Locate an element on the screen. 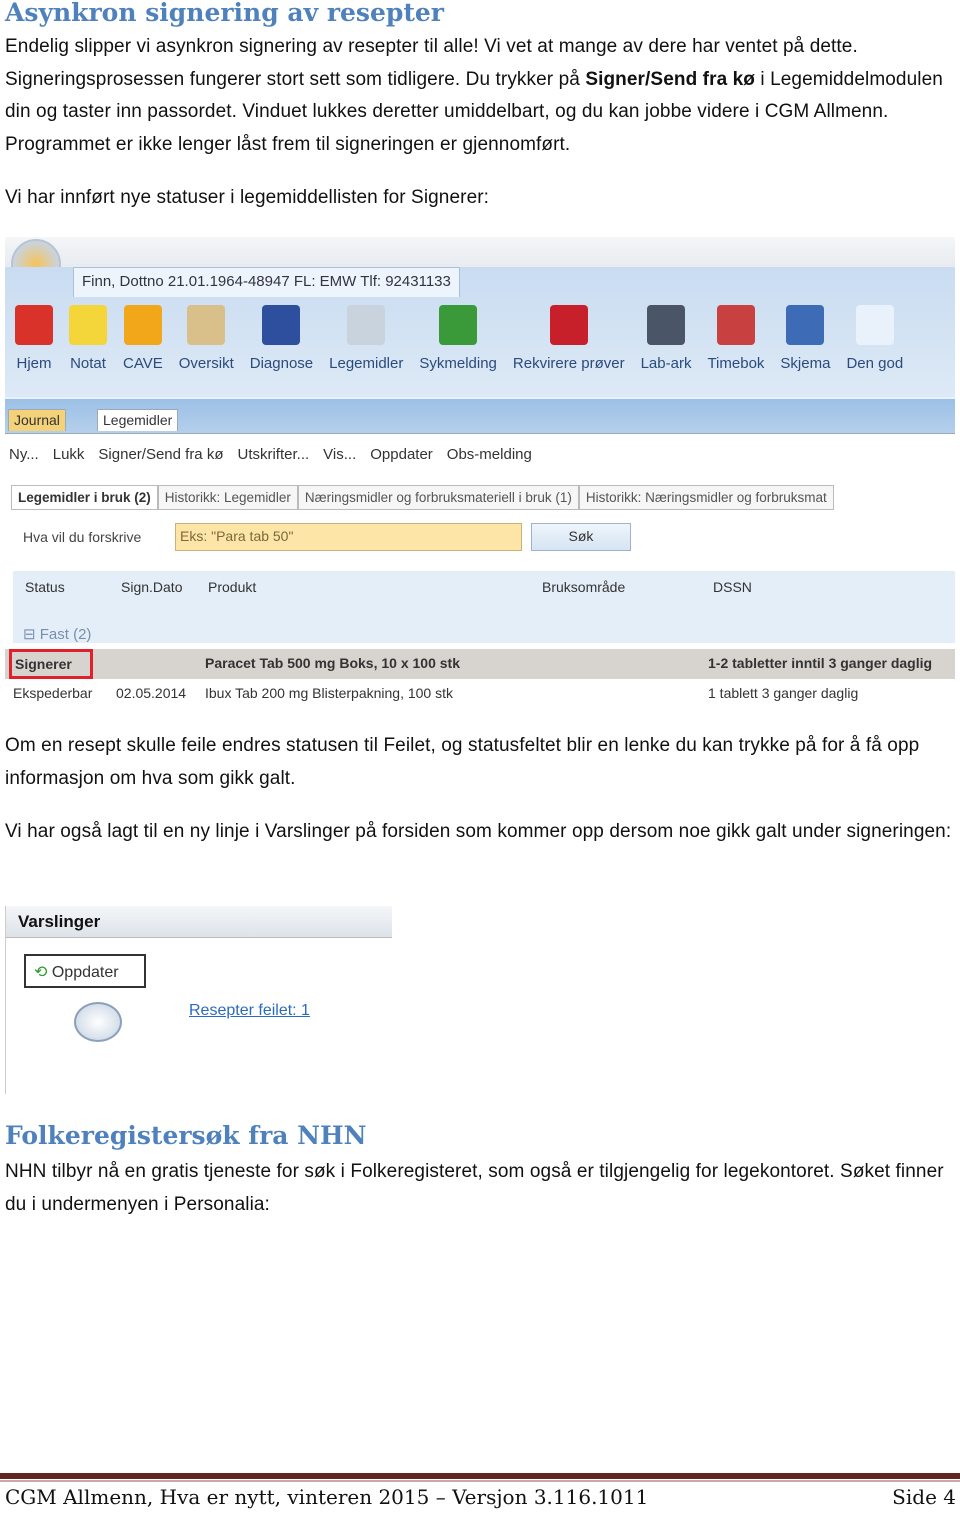 The image size is (960, 1516). column-header: Status is located at coordinates (45, 587).